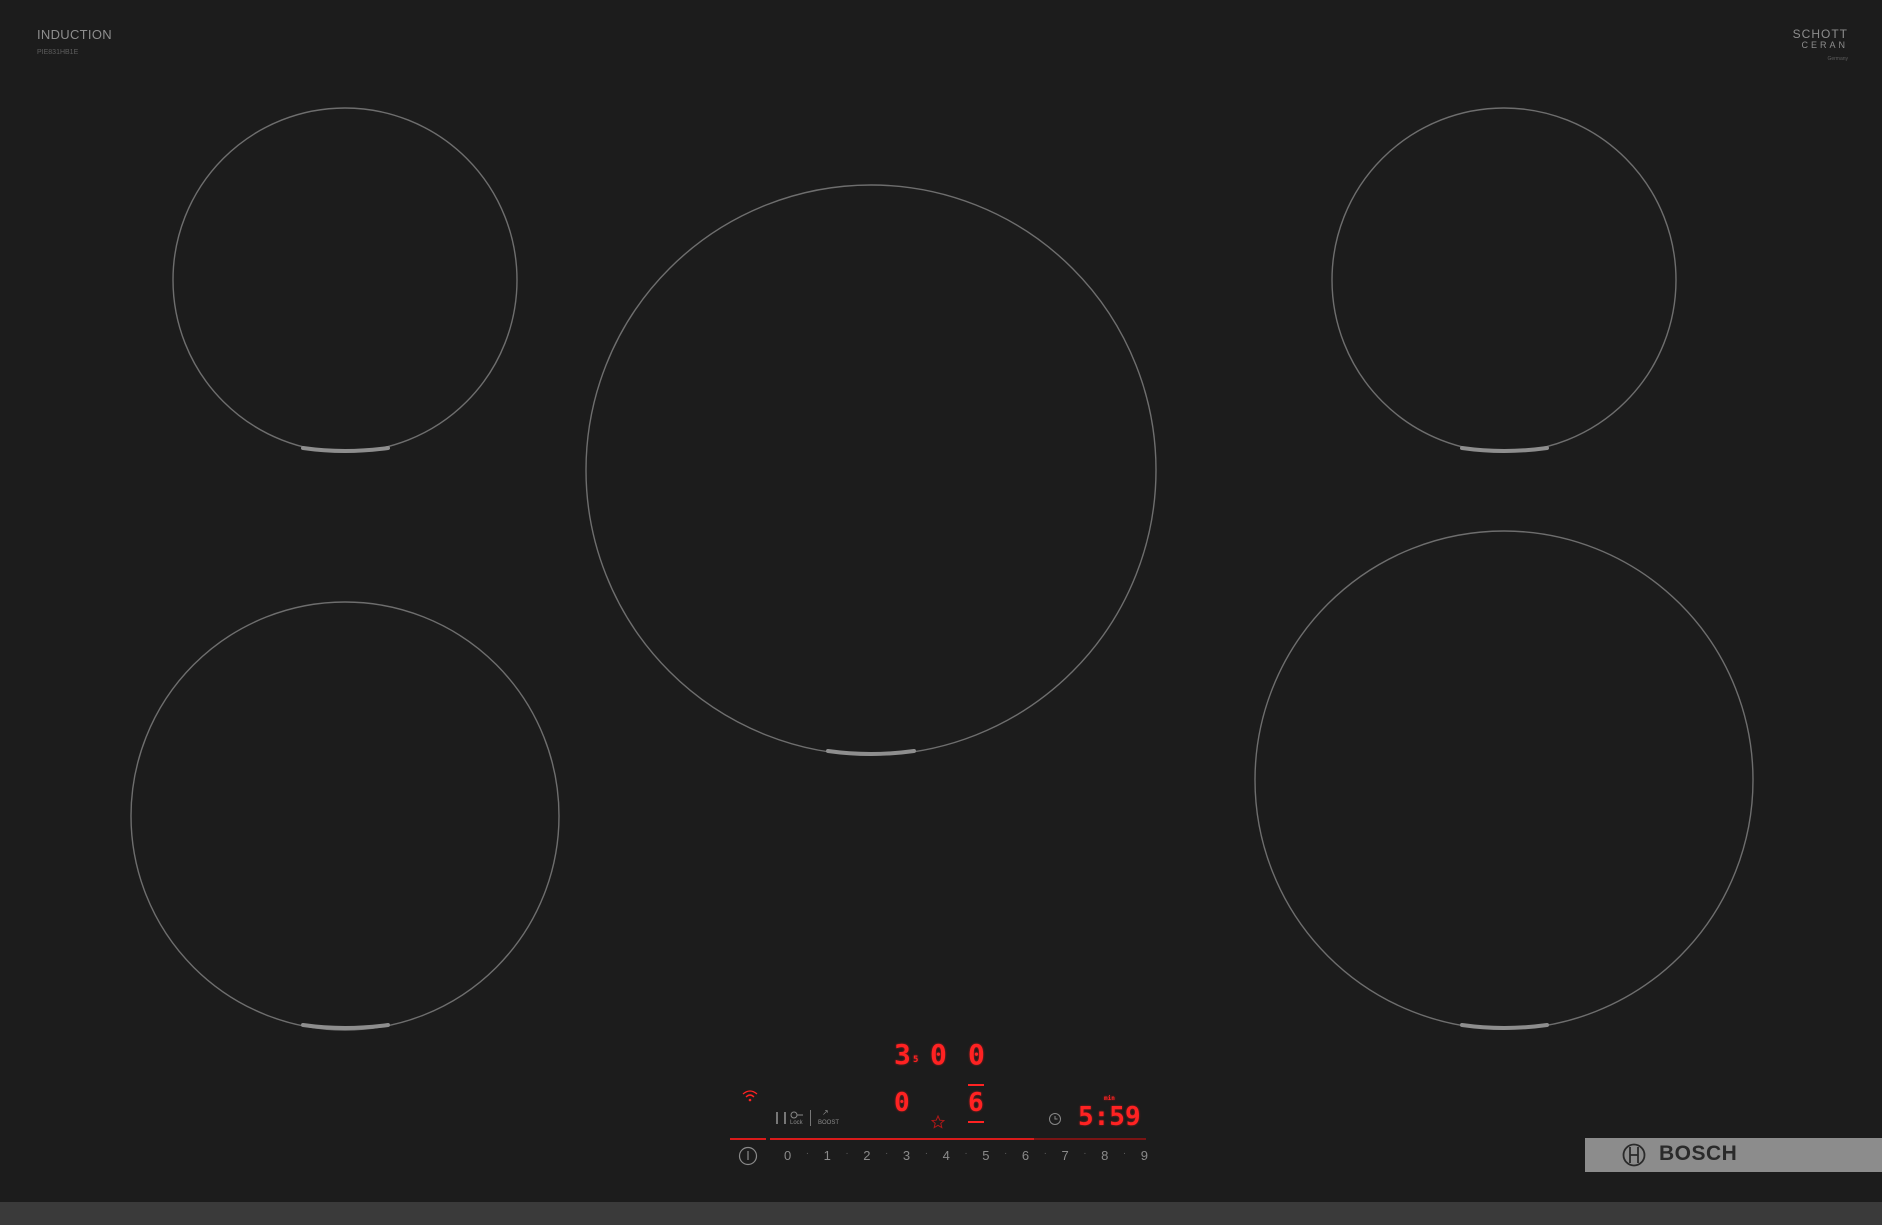 The image size is (1882, 1225). Describe the element at coordinates (866, 1155) in the screenshot. I see `power-level-2: 2` at that location.